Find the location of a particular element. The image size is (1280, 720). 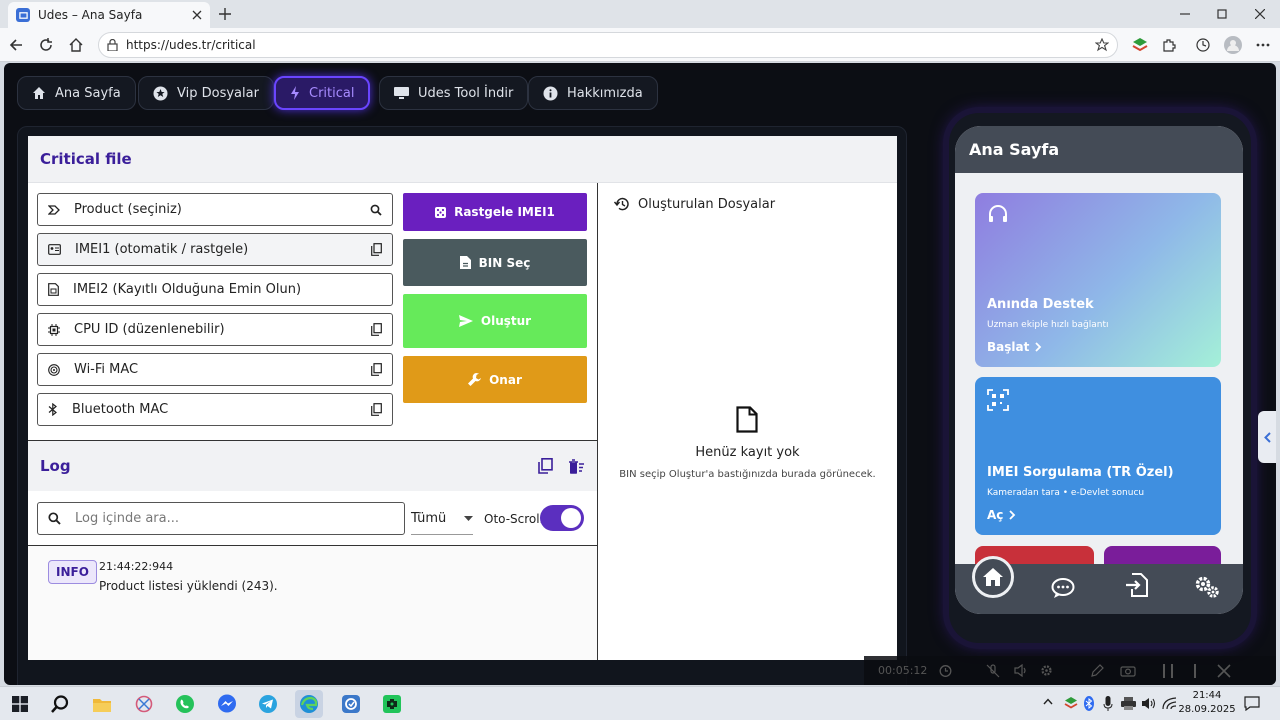

repair-button: Onar is located at coordinates (495, 379).